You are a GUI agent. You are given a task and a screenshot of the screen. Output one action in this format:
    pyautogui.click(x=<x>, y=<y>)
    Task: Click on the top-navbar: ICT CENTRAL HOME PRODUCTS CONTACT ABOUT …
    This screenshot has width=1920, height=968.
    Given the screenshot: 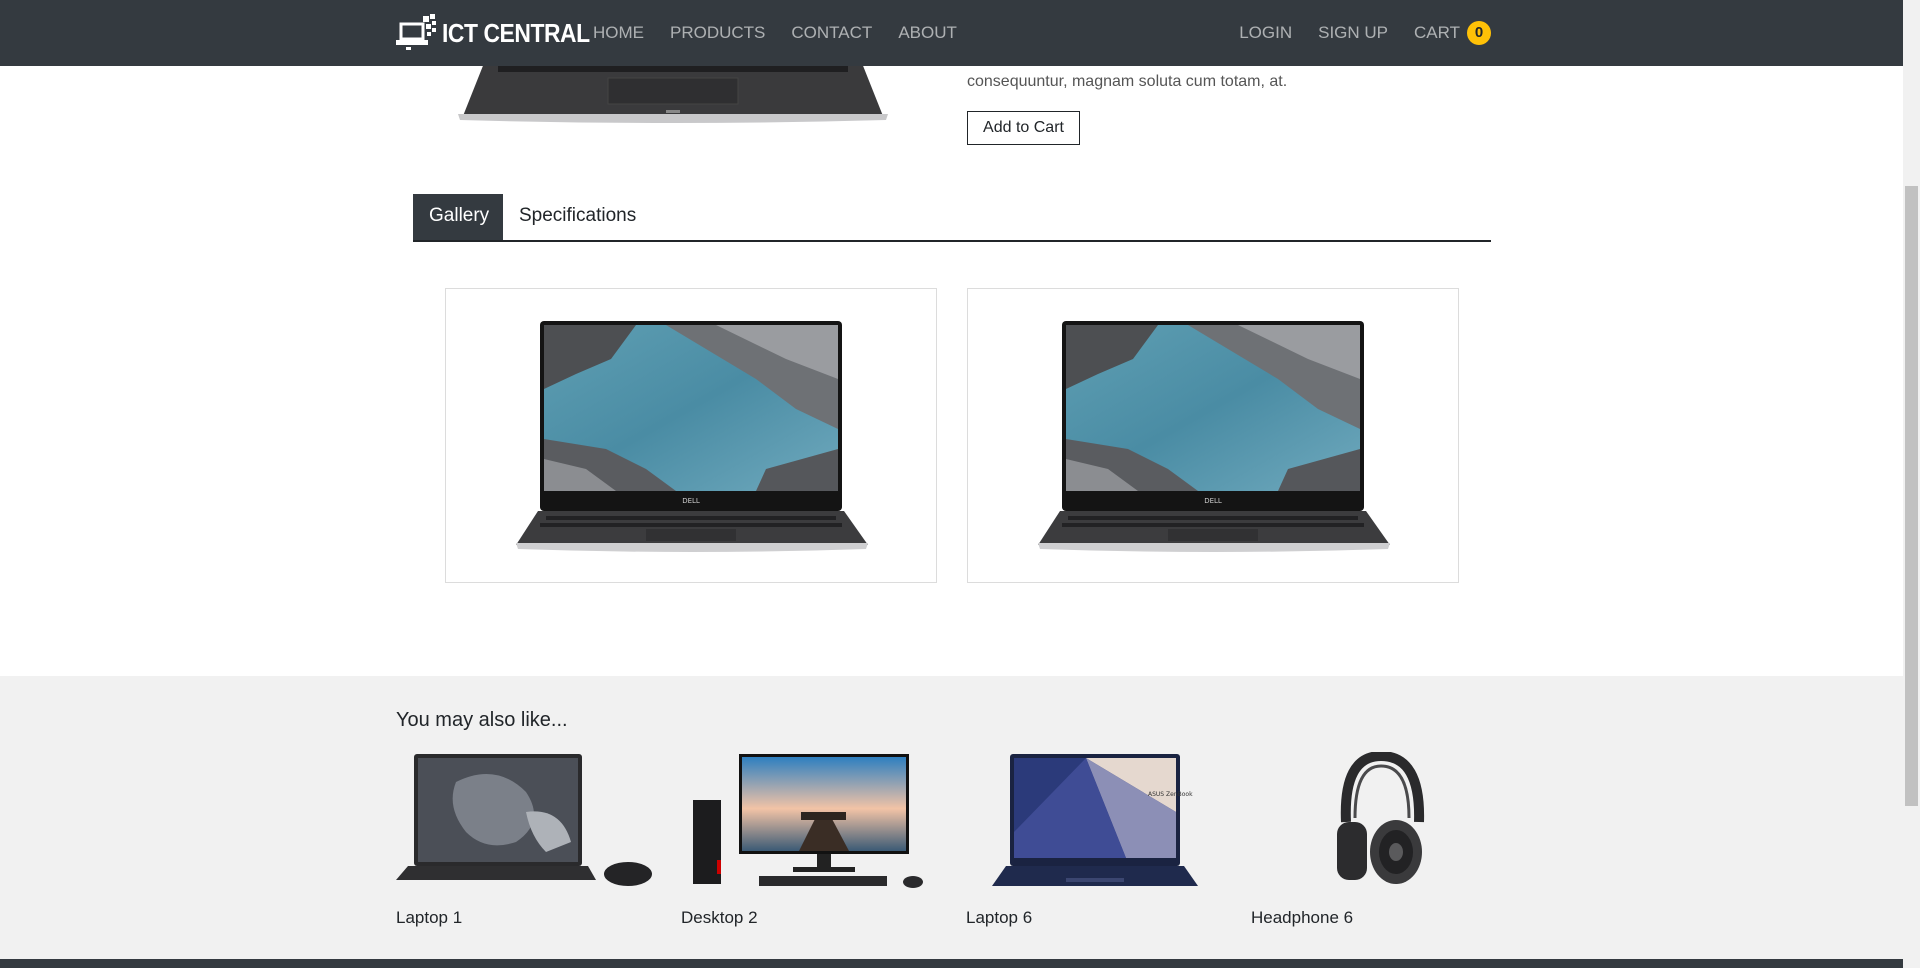 What is the action you would take?
    pyautogui.click(x=951, y=33)
    